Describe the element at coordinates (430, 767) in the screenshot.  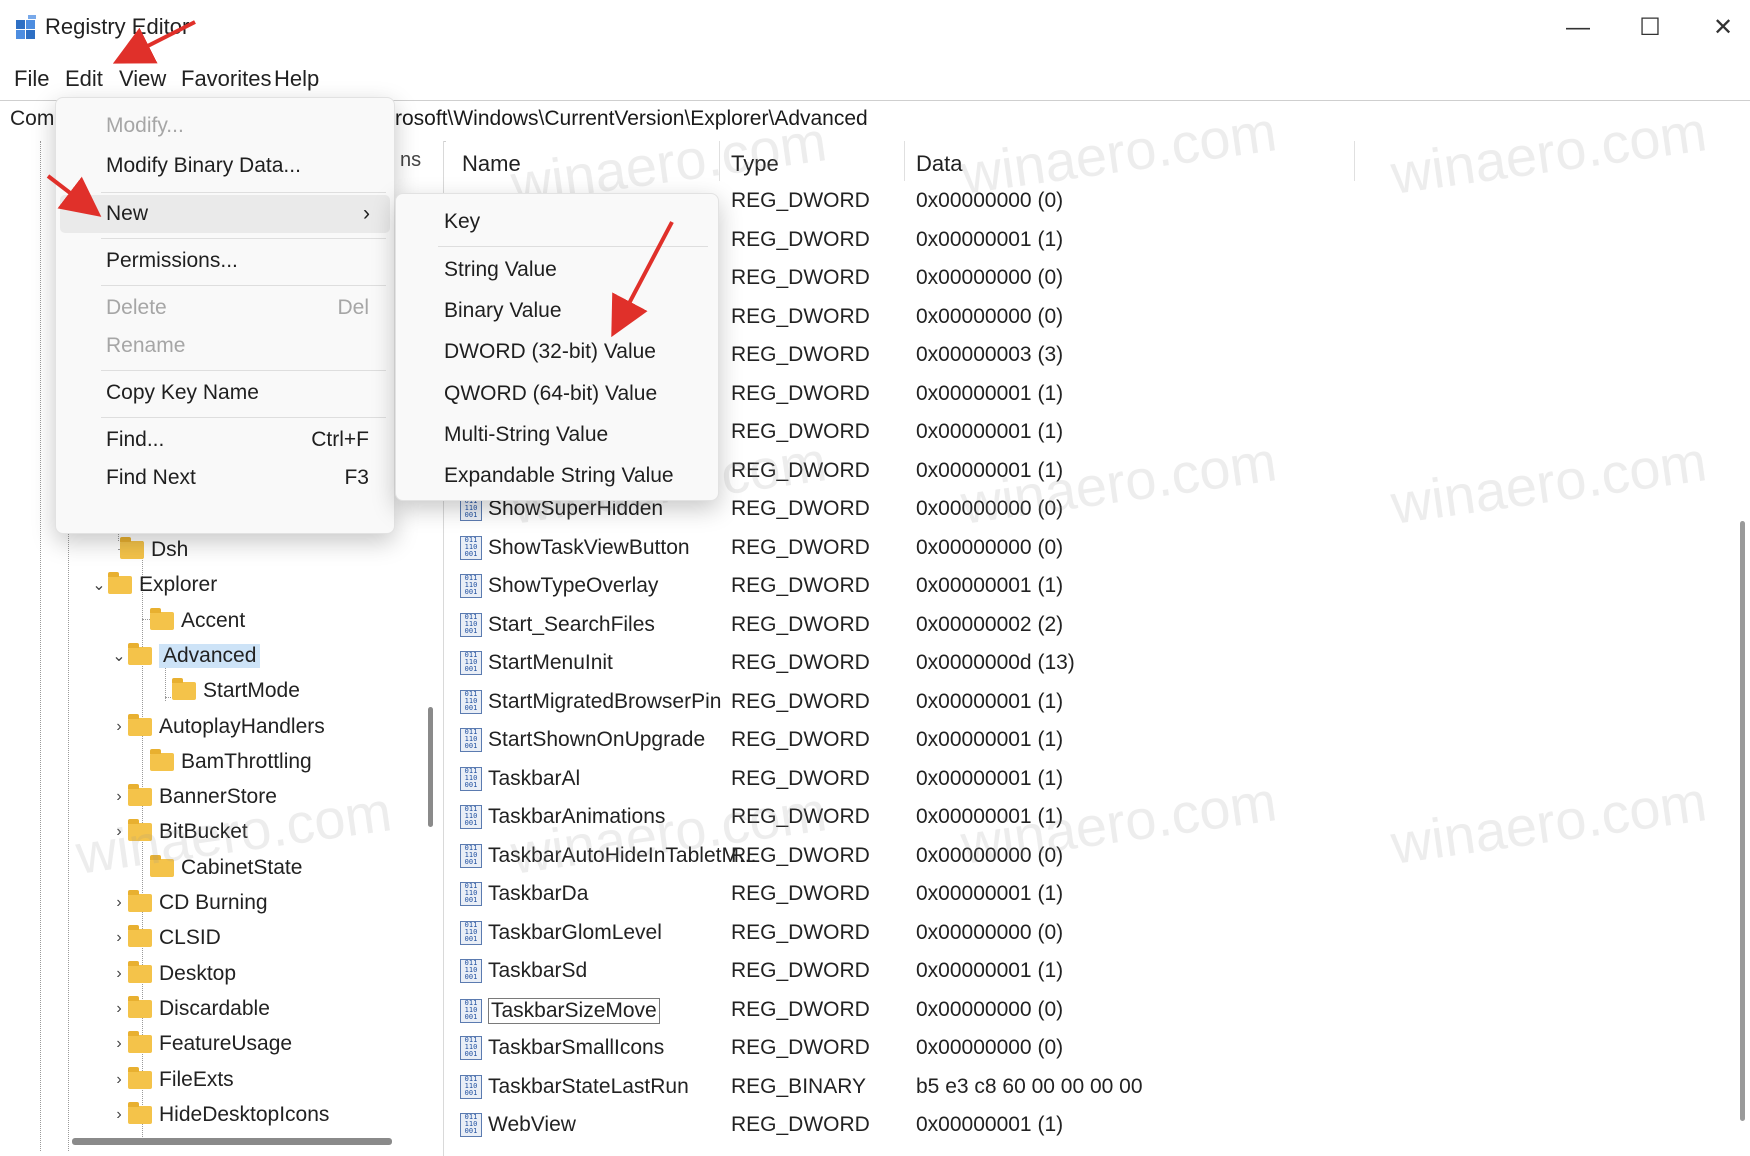
I see `tree-vertical-scrollbar` at that location.